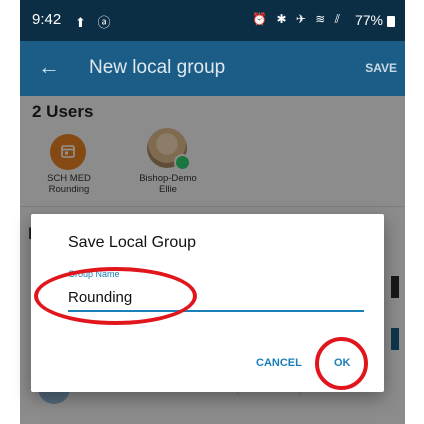  I want to click on back-arrow-icon: ←, so click(49, 67).